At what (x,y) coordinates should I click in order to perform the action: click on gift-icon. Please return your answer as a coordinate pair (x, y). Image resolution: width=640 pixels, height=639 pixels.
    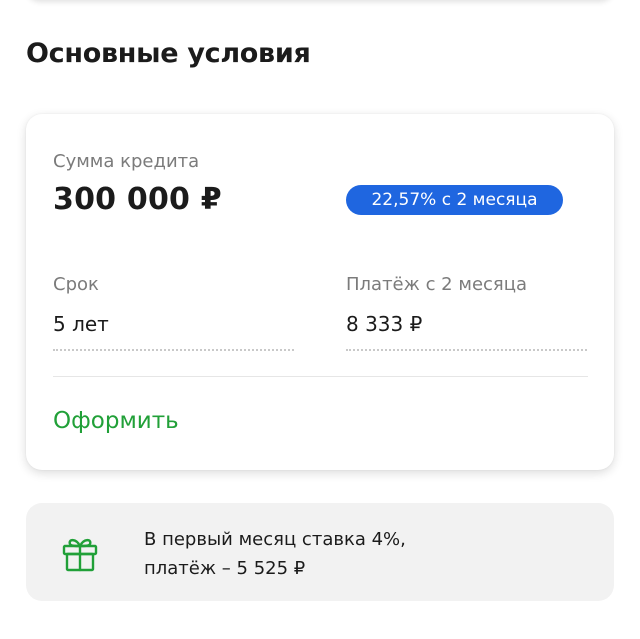
    Looking at the image, I should click on (80, 555).